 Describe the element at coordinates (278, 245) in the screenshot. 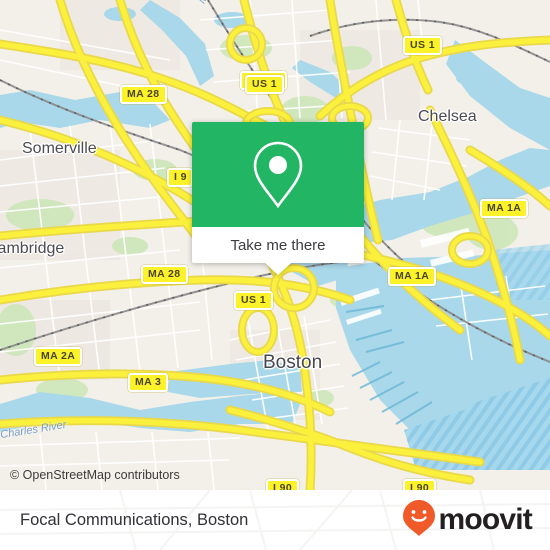

I see `take-me-there-button: Take me there` at that location.